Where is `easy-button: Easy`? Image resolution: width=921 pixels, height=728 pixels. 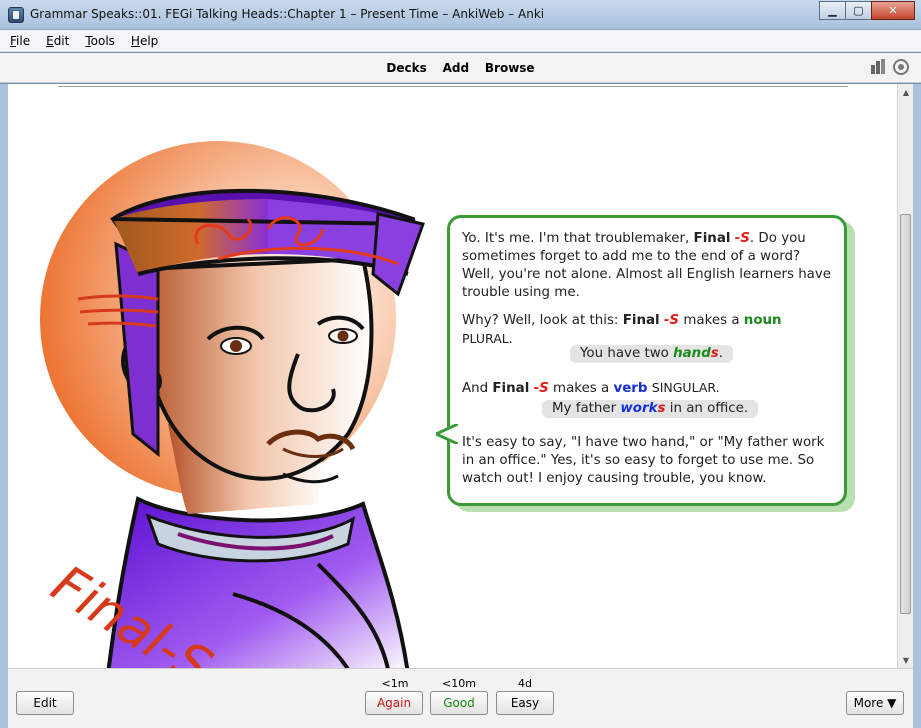 easy-button: Easy is located at coordinates (525, 703).